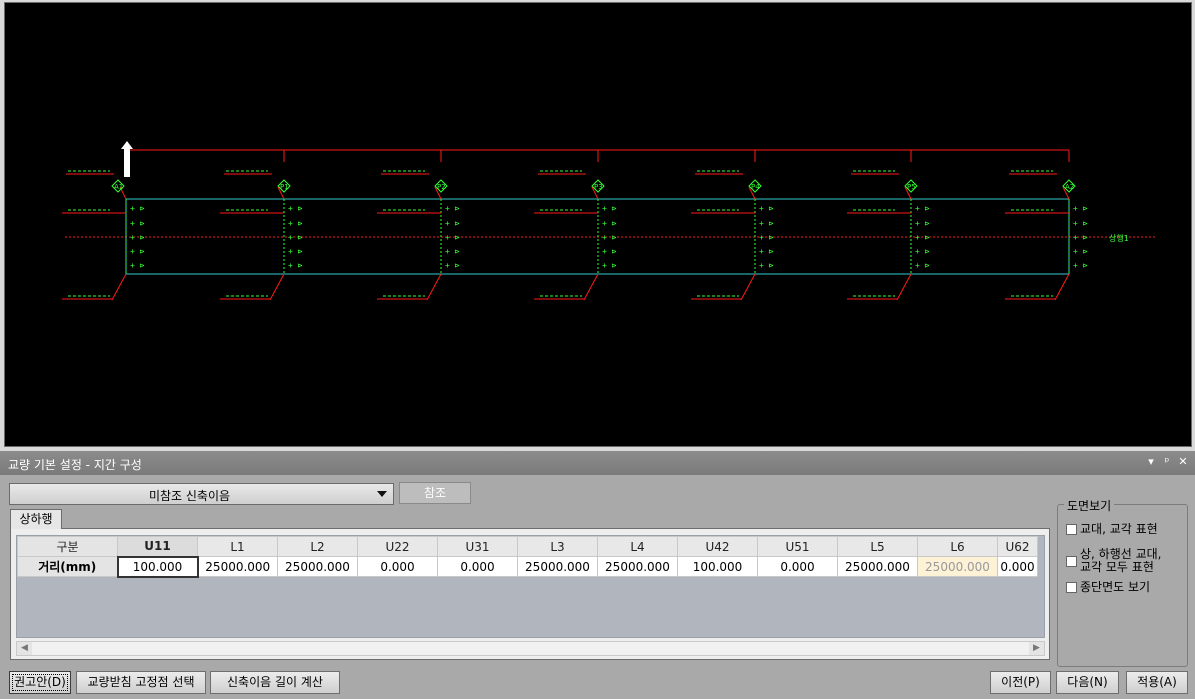  Describe the element at coordinates (1119, 238) in the screenshot. I see `side-label: 상행1` at that location.